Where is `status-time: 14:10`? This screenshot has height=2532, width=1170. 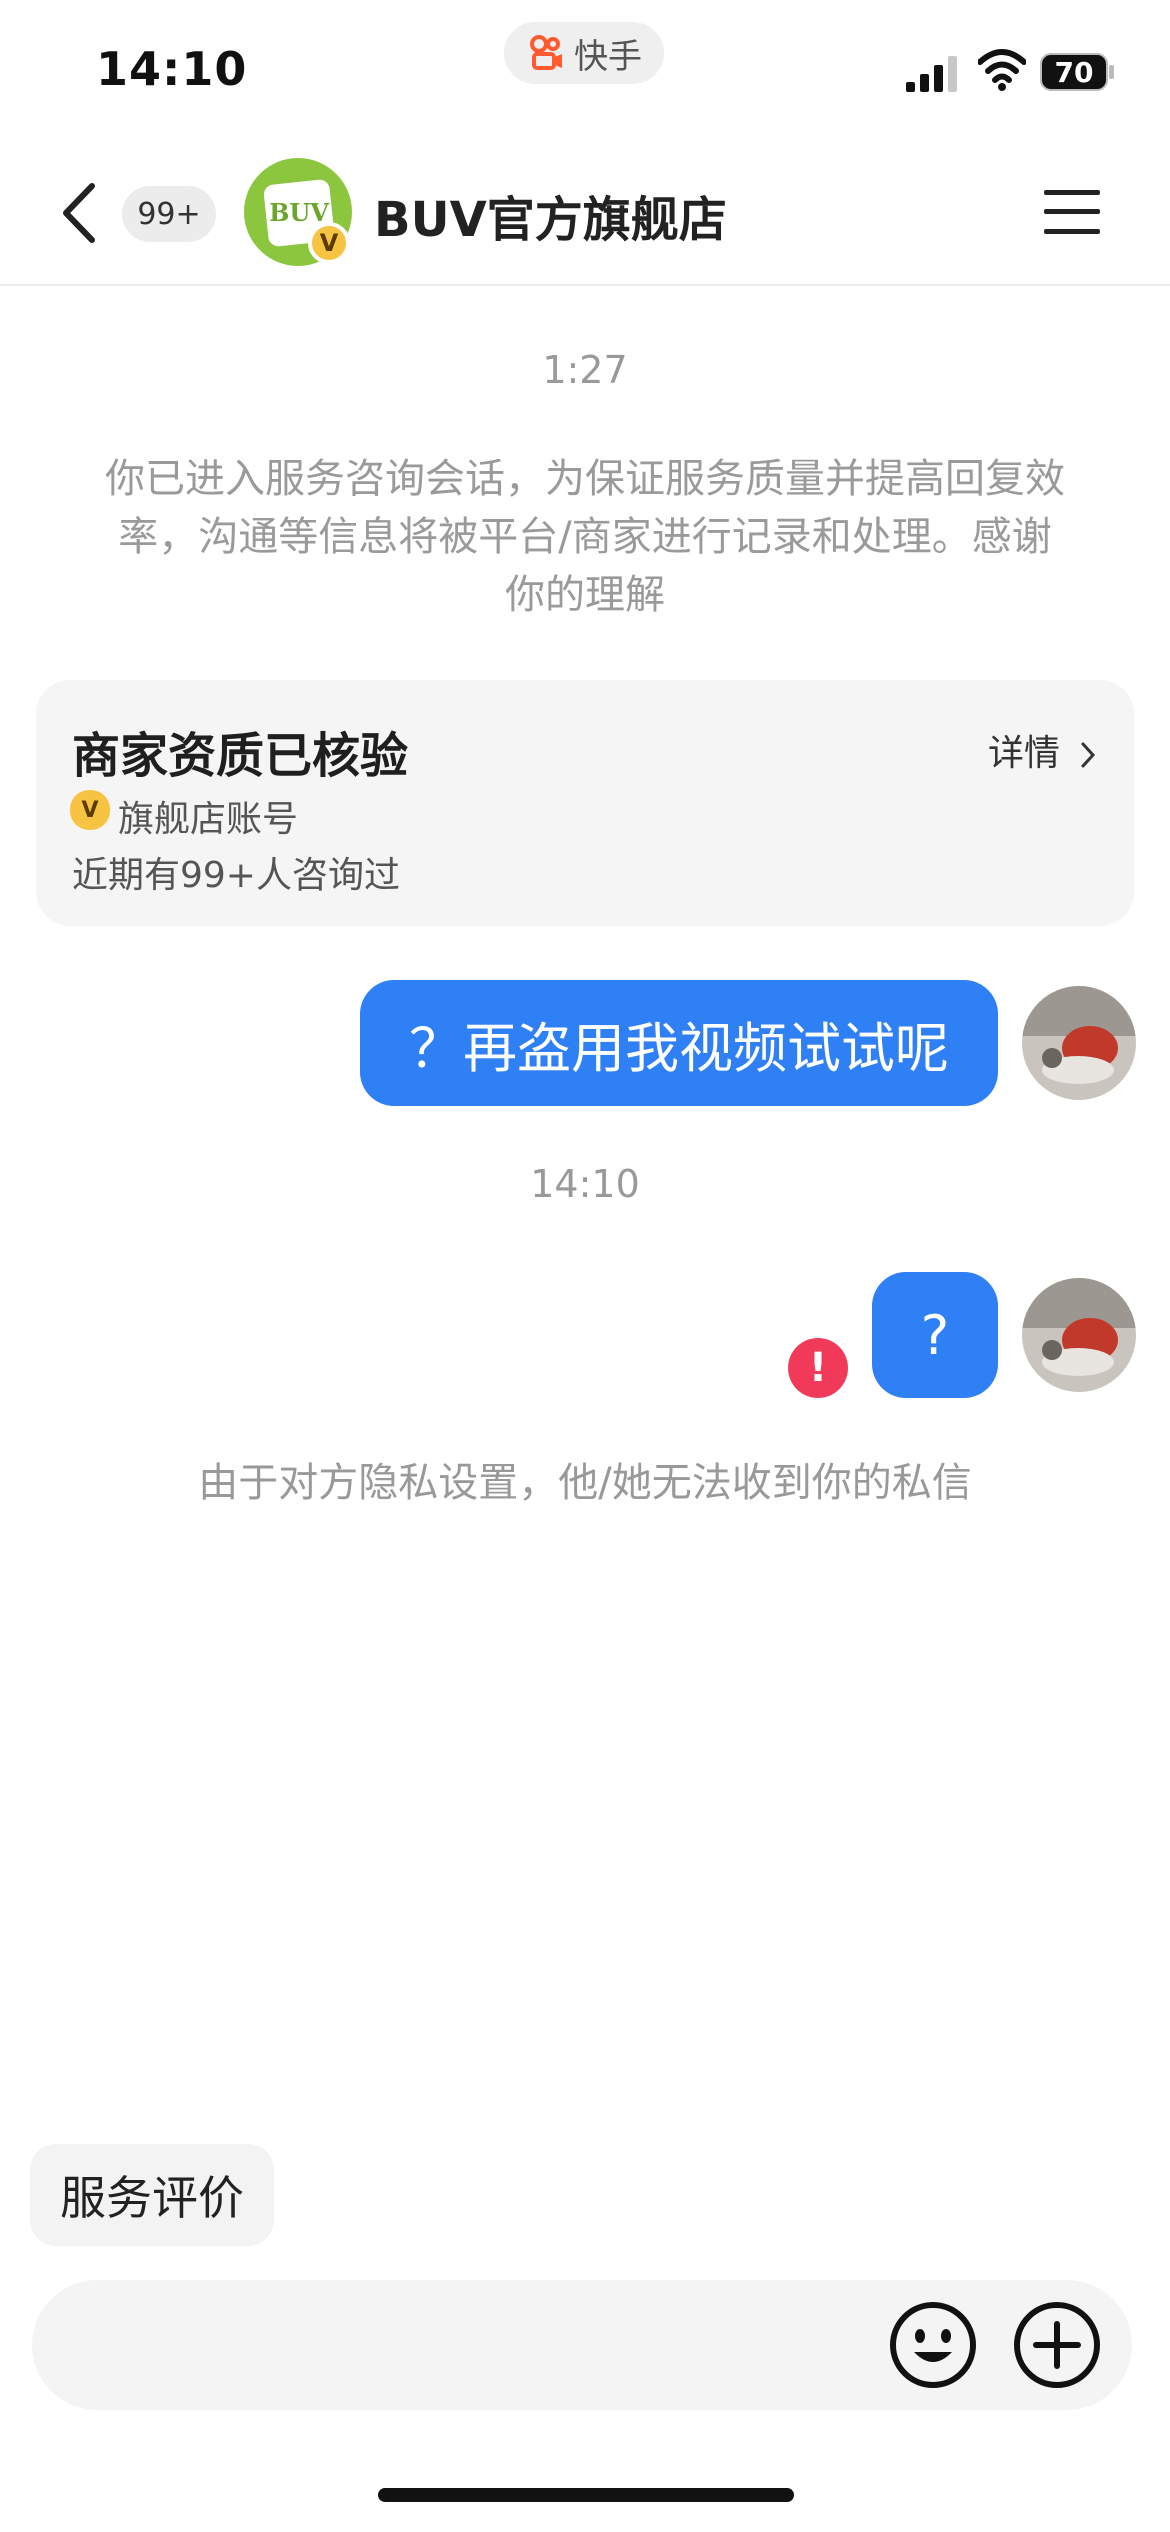 status-time: 14:10 is located at coordinates (172, 69).